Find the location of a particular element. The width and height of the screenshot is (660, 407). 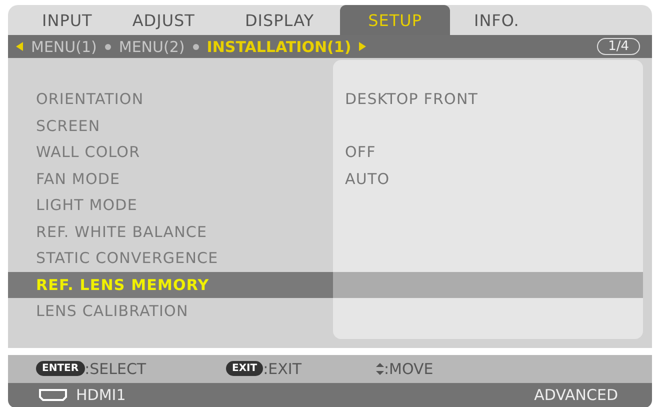

menu-item: REF. LENS MEMORY is located at coordinates (170, 285).